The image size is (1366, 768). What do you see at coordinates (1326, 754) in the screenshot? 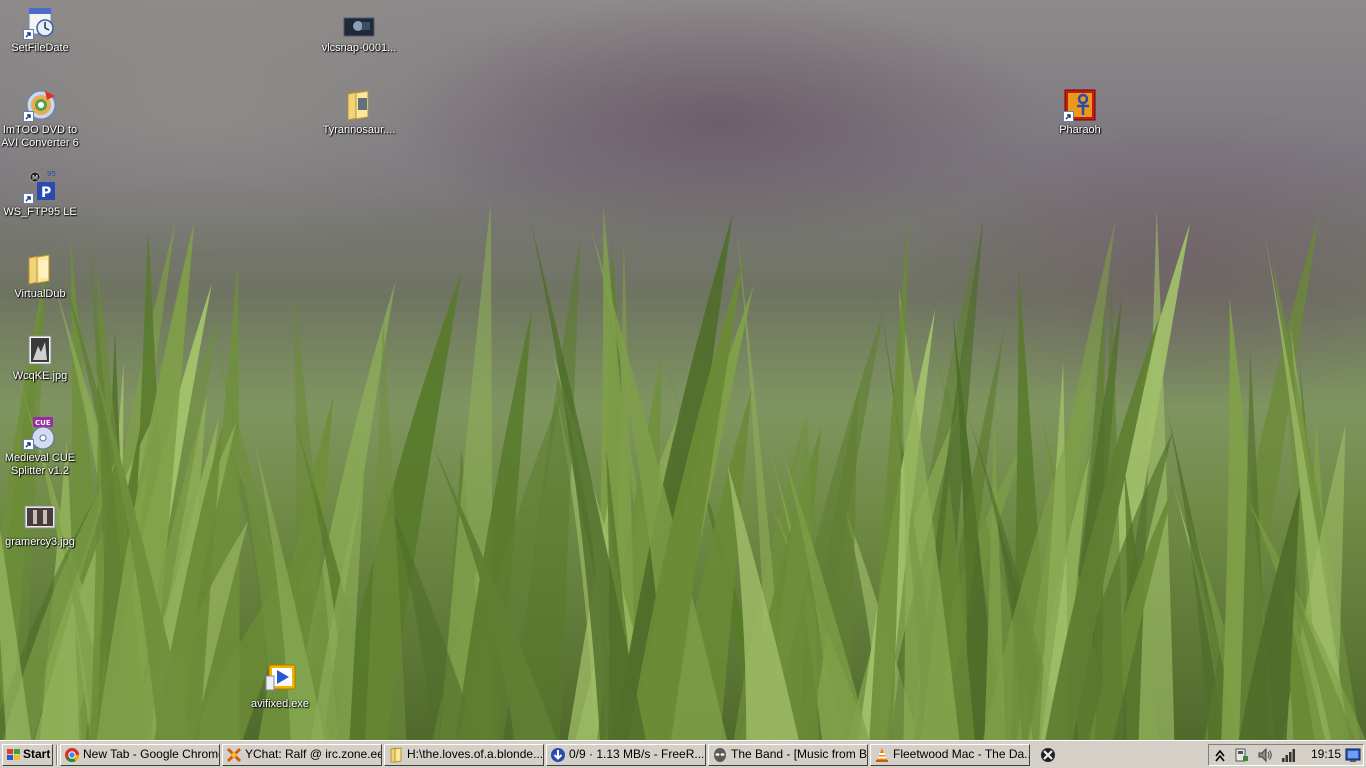
I see `clock: 19:15` at bounding box center [1326, 754].